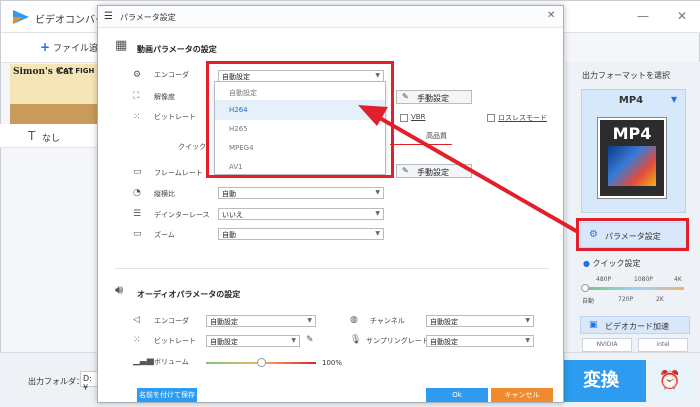 This screenshot has height=407, width=700. What do you see at coordinates (54, 114) in the screenshot?
I see `thumbnail-fence` at bounding box center [54, 114].